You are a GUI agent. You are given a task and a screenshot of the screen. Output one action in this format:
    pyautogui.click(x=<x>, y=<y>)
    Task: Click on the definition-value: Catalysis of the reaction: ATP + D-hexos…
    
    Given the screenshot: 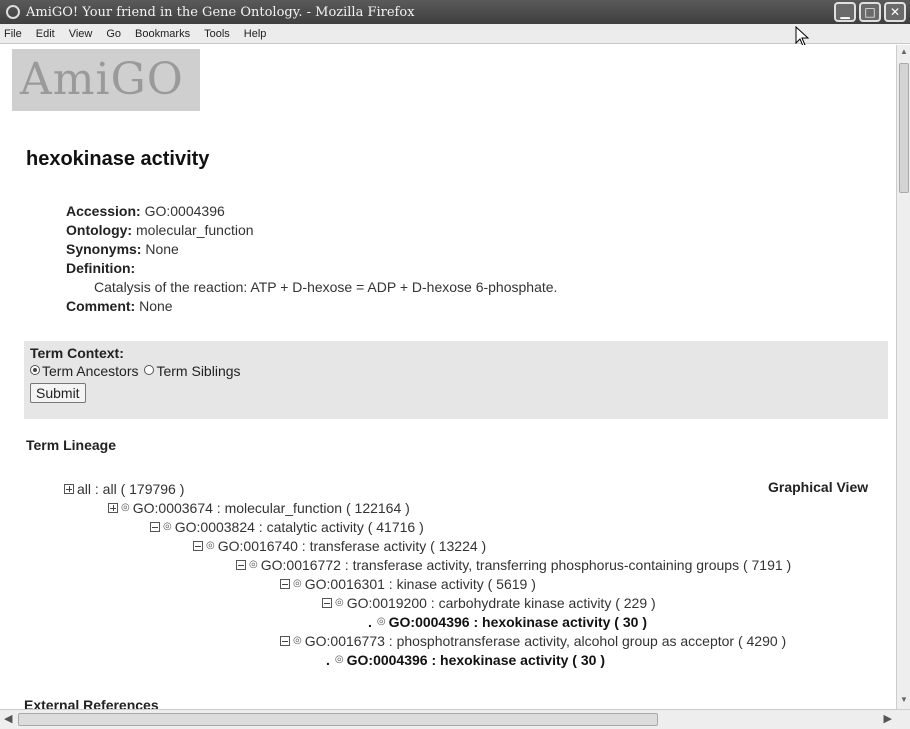 What is the action you would take?
    pyautogui.click(x=326, y=287)
    